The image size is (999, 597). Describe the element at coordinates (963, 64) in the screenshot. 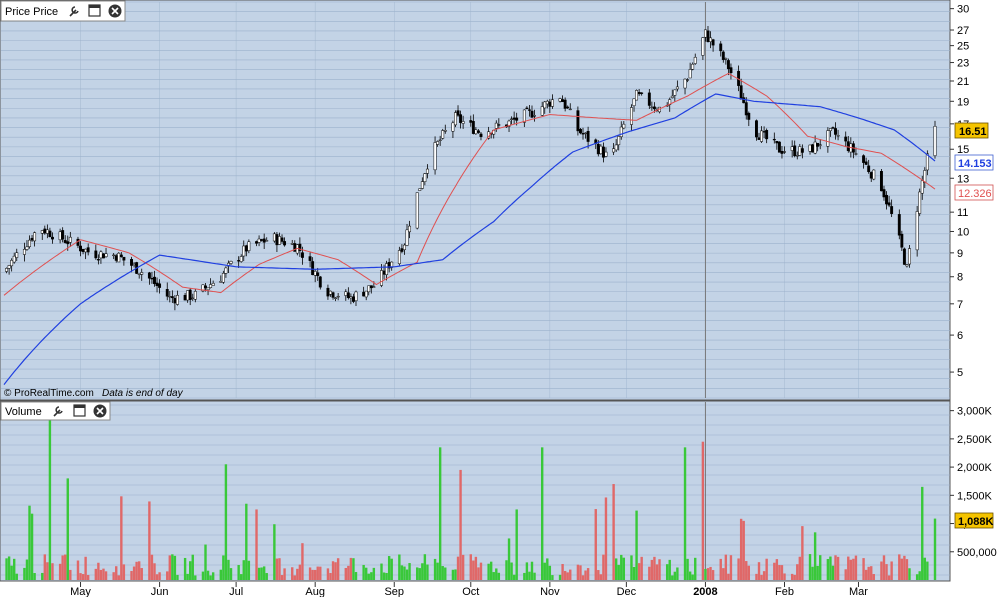

I see `price-tick-label: 23` at that location.